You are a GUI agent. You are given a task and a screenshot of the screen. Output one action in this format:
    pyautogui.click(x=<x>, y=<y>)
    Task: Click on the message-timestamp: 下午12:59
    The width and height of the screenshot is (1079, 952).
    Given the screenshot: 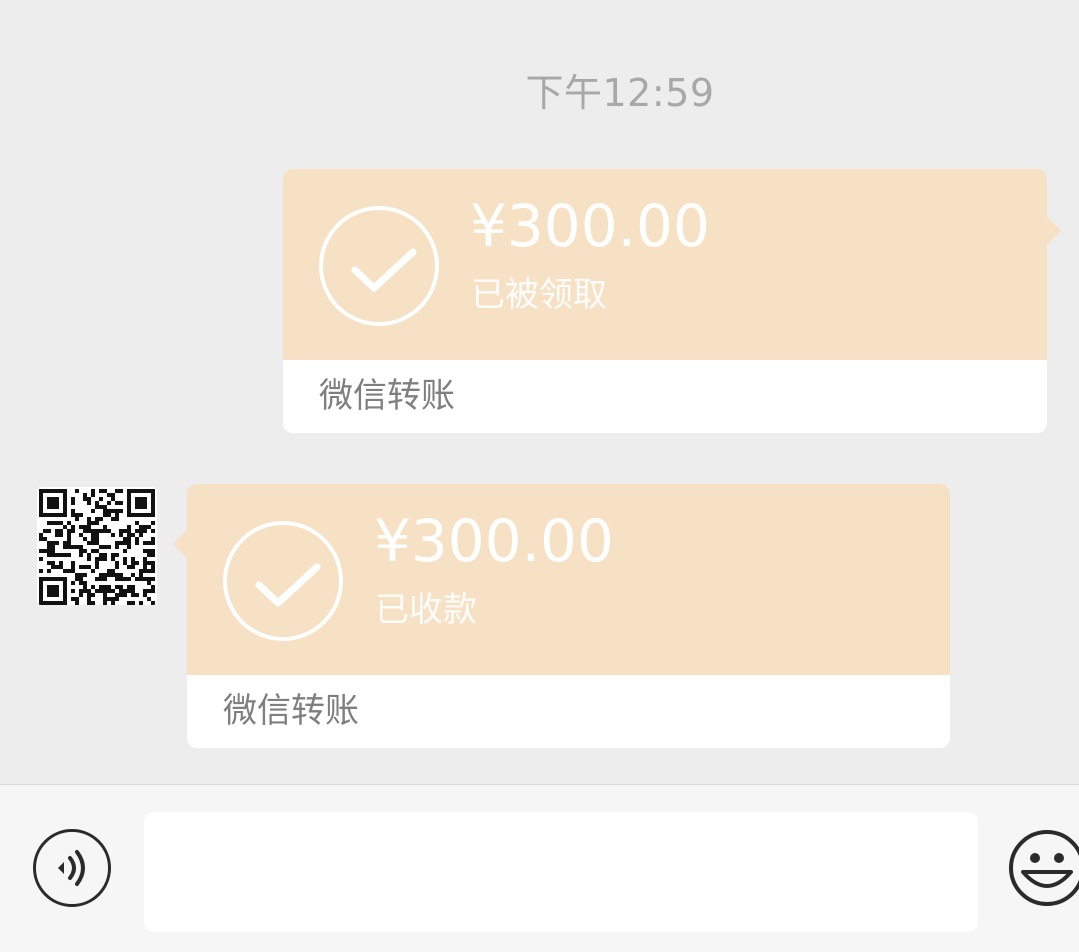 What is the action you would take?
    pyautogui.click(x=620, y=93)
    